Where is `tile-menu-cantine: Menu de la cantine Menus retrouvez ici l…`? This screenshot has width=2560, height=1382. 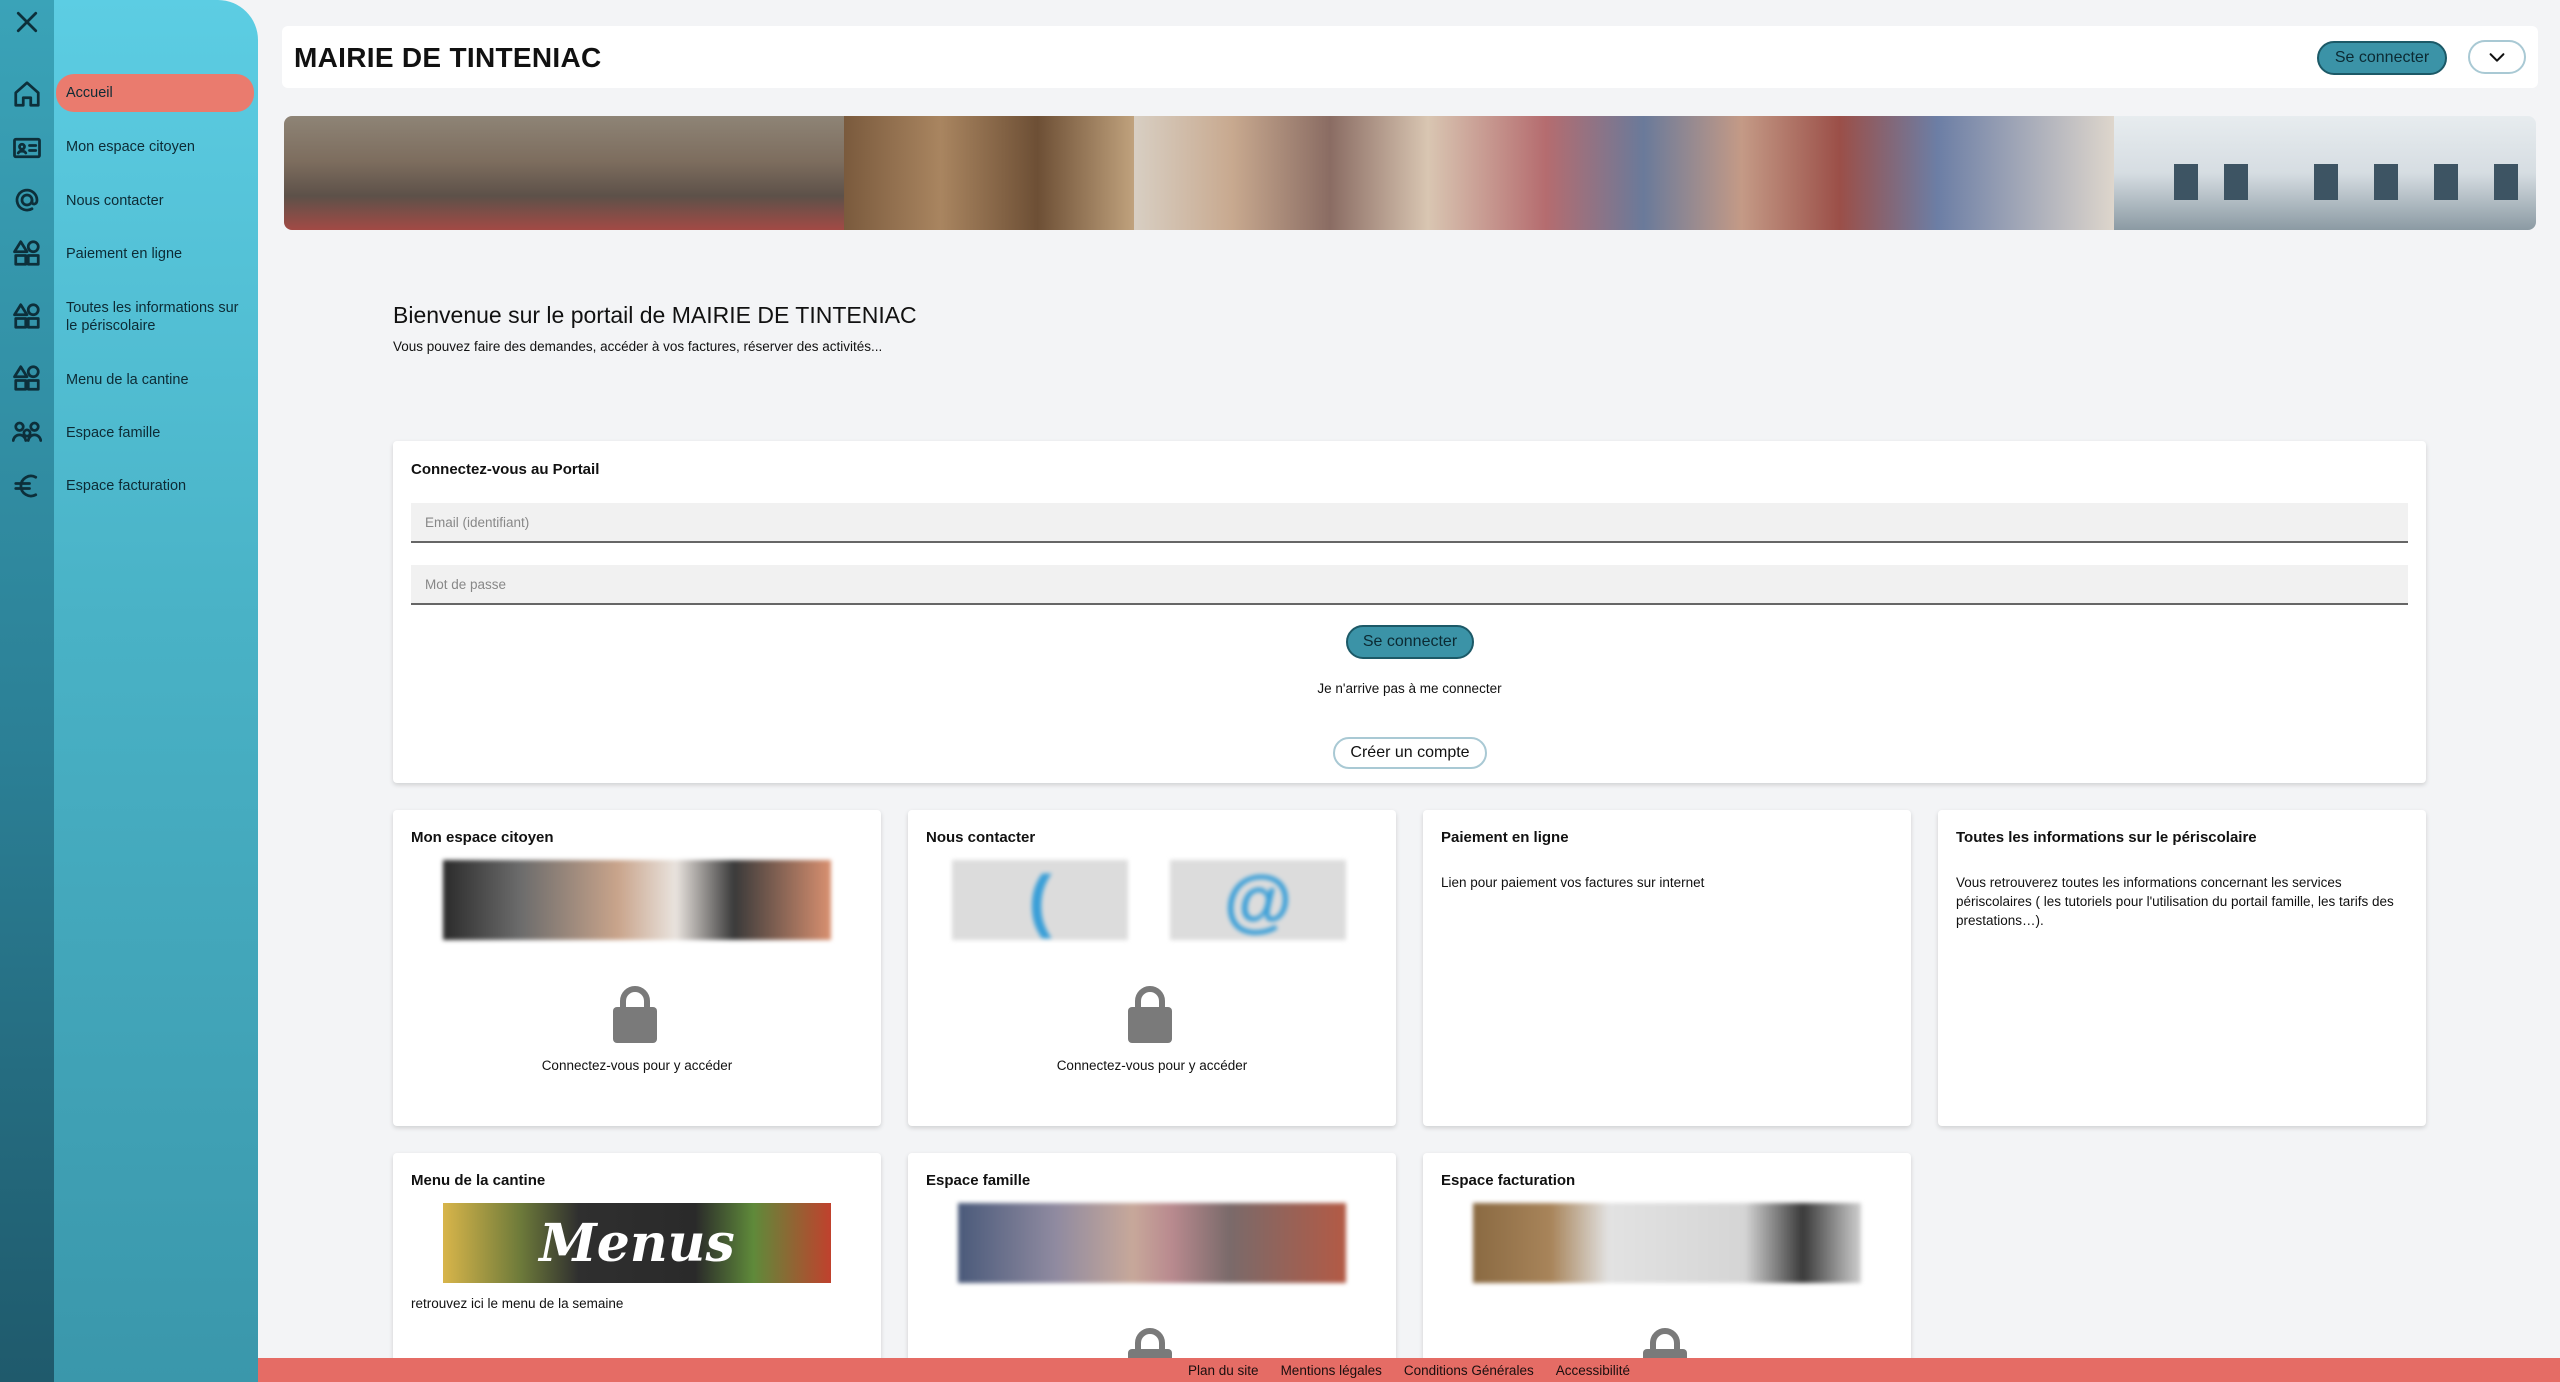
tile-menu-cantine: Menu de la cantine Menus retrouvez ici l… is located at coordinates (637, 1263).